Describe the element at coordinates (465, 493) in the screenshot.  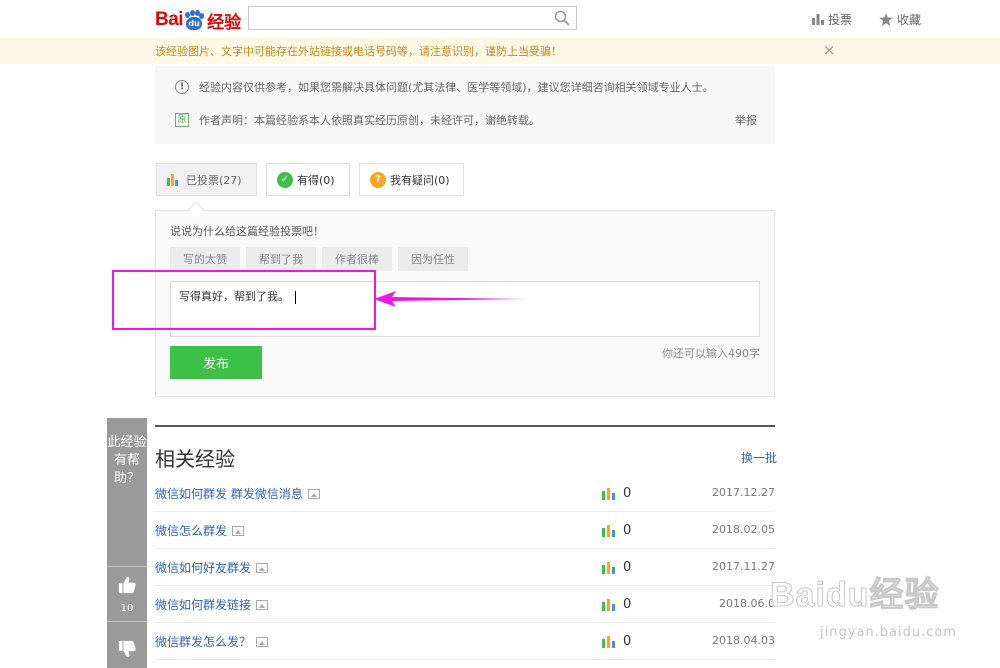
I see `related-row: 微信如何群发 群发微信消息 0 2017.12.27` at that location.